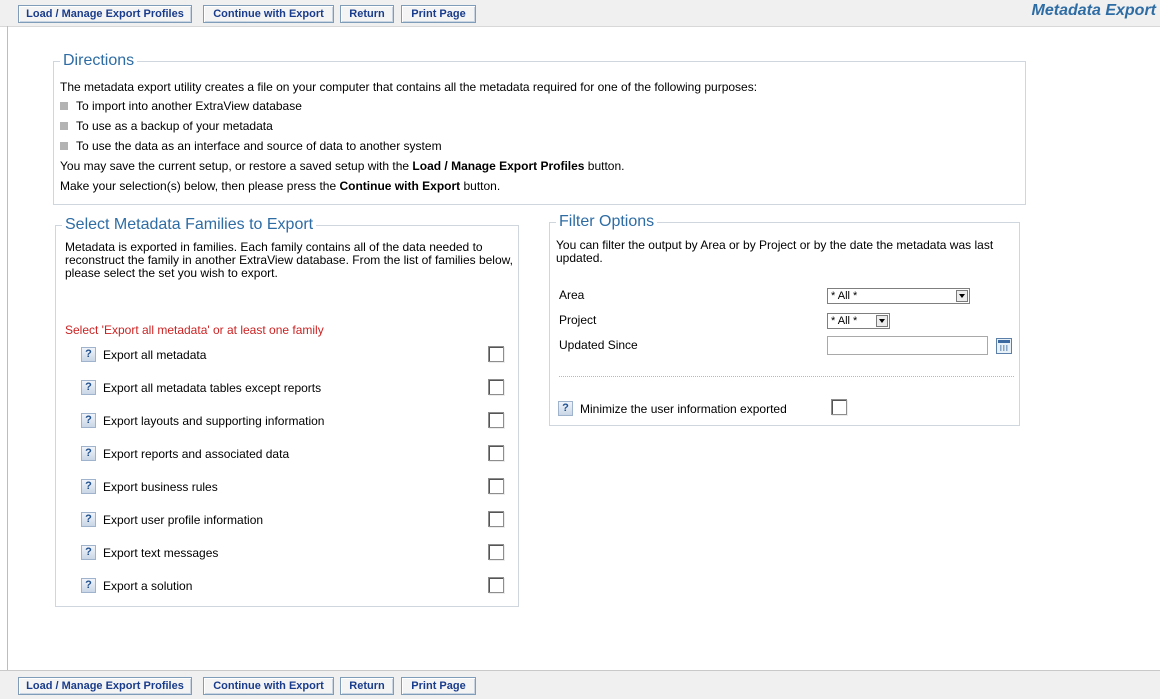  What do you see at coordinates (1093, 10) in the screenshot?
I see `page-title: Metadata Export` at bounding box center [1093, 10].